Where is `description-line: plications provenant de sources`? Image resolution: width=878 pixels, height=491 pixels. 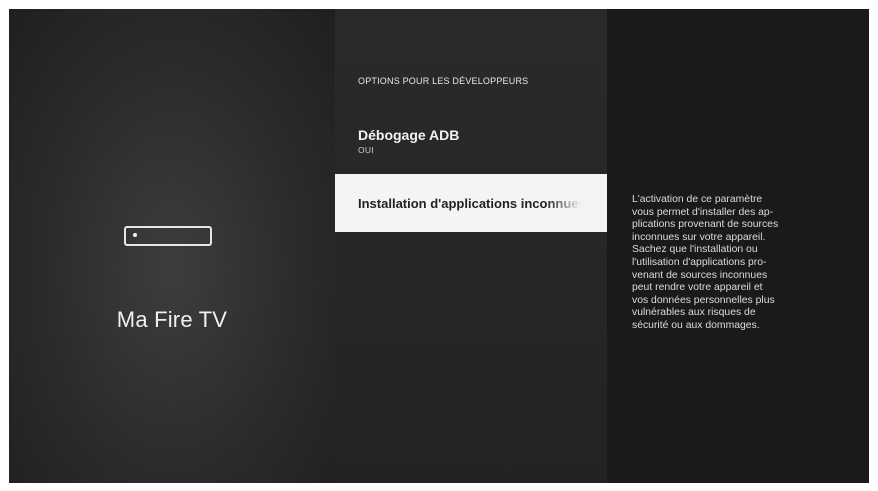 description-line: plications provenant de sources is located at coordinates (705, 225).